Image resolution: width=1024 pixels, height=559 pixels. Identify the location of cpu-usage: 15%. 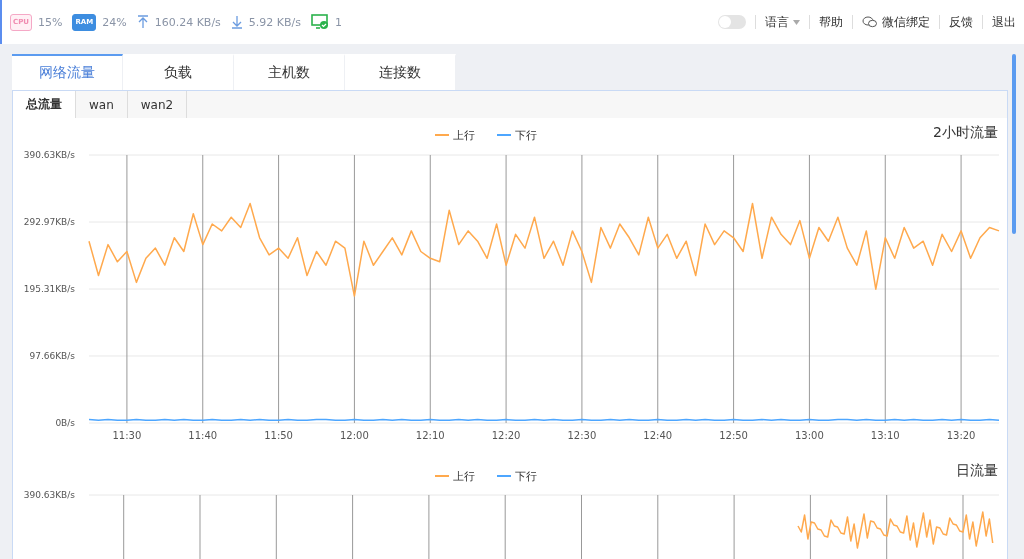
(50, 22).